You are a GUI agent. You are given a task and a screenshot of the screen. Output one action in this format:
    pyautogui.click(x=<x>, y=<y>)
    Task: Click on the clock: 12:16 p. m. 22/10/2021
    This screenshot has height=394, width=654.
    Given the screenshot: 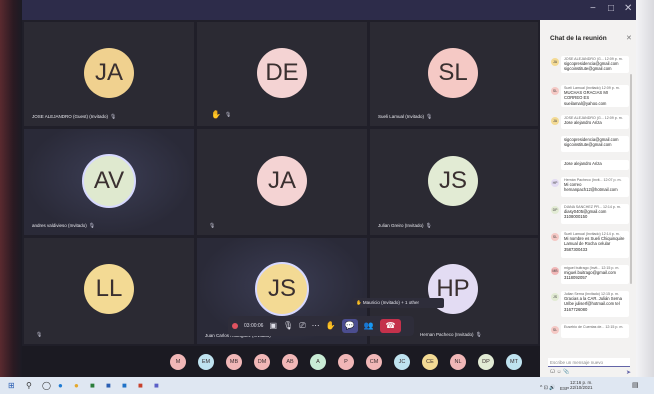 What is the action you would take?
    pyautogui.click(x=581, y=385)
    